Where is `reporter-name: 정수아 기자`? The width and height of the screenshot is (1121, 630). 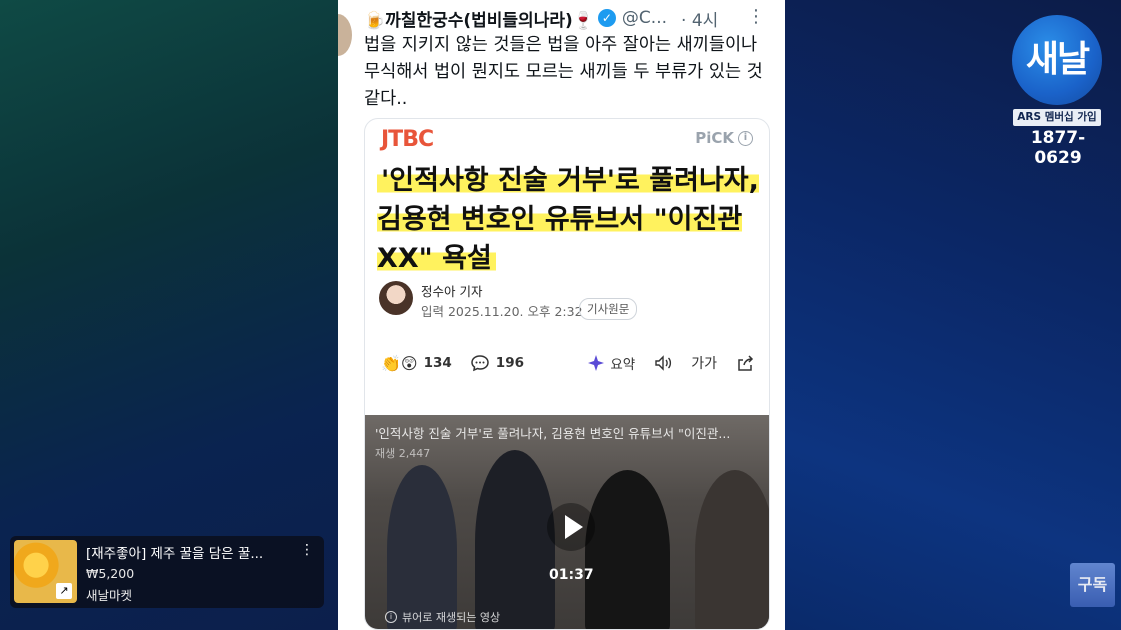 reporter-name: 정수아 기자 is located at coordinates (452, 291).